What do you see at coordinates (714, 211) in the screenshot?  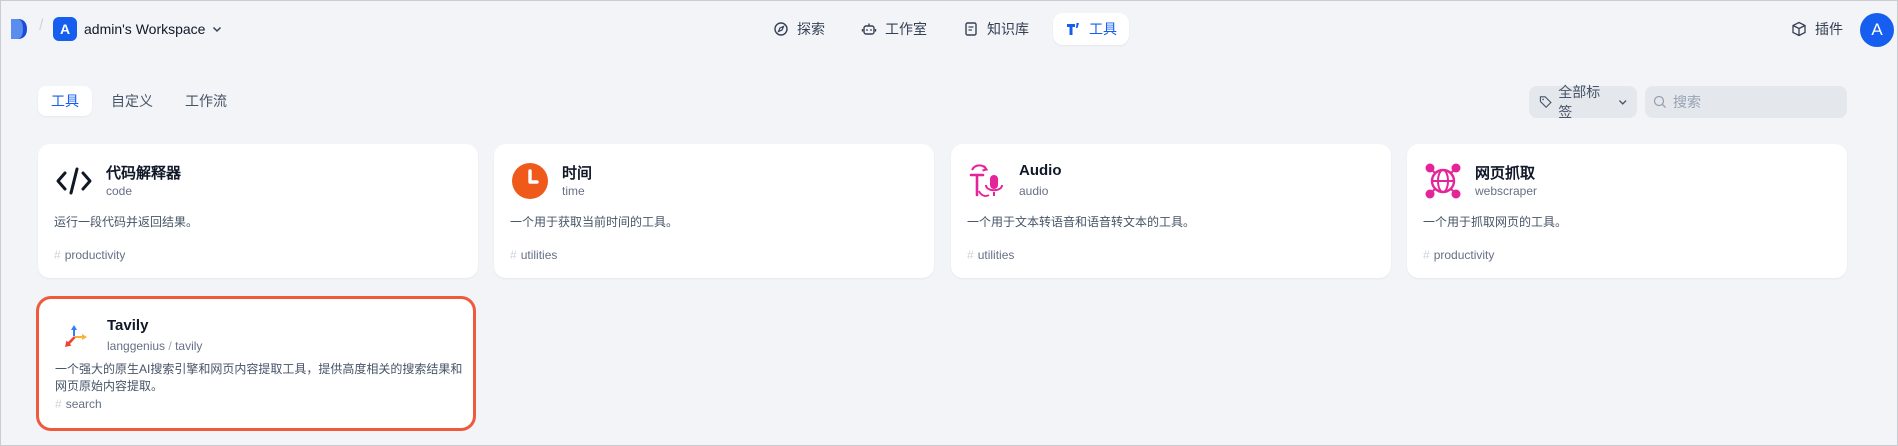 I see `tool-card-time: 时间 time 一个用于获取当前时间的工具。 # utilities` at bounding box center [714, 211].